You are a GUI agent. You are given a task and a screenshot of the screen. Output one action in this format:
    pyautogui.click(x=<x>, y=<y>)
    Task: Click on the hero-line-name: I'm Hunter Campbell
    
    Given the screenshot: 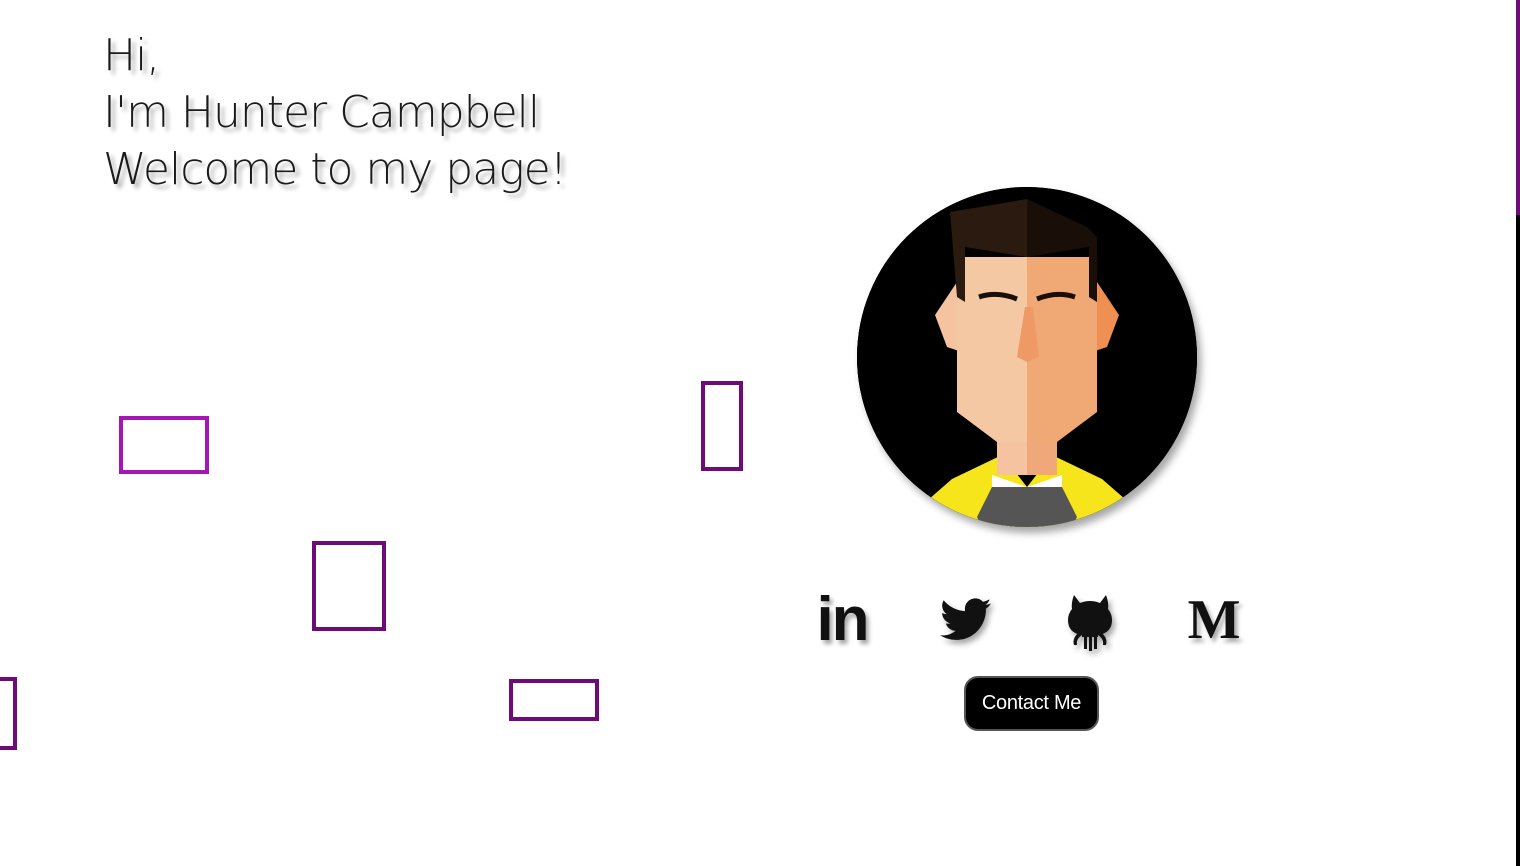 What is the action you would take?
    pyautogui.click(x=321, y=112)
    